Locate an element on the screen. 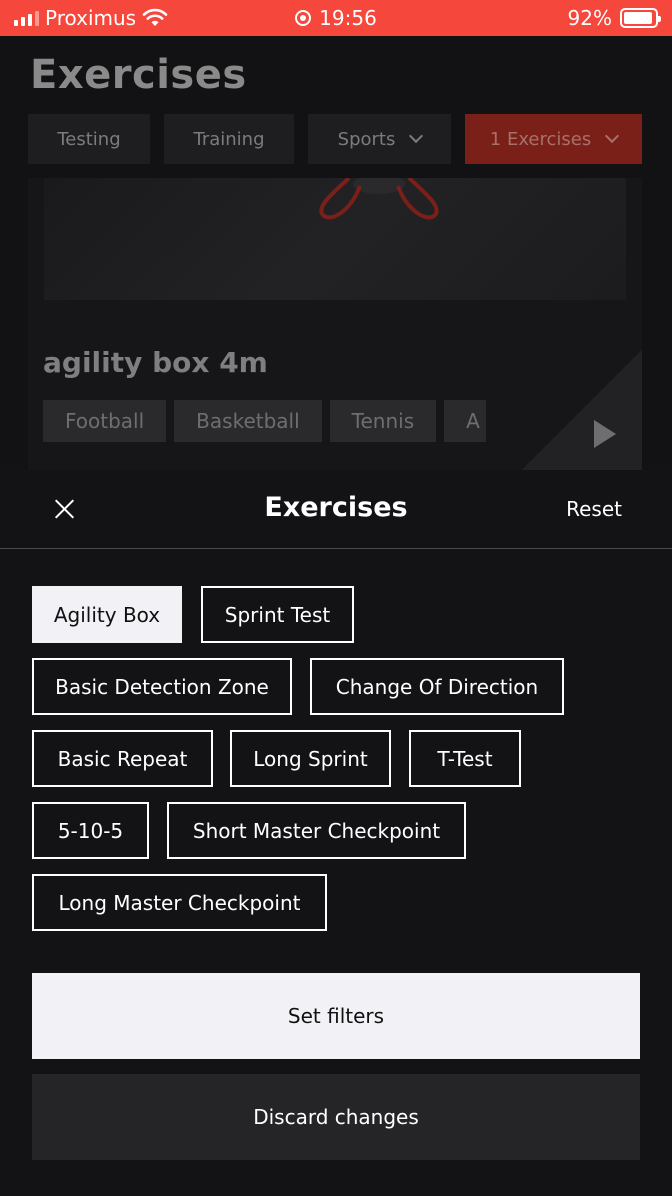 This screenshot has height=1196, width=672. discard-changes-button: Discard changes is located at coordinates (336, 1117).